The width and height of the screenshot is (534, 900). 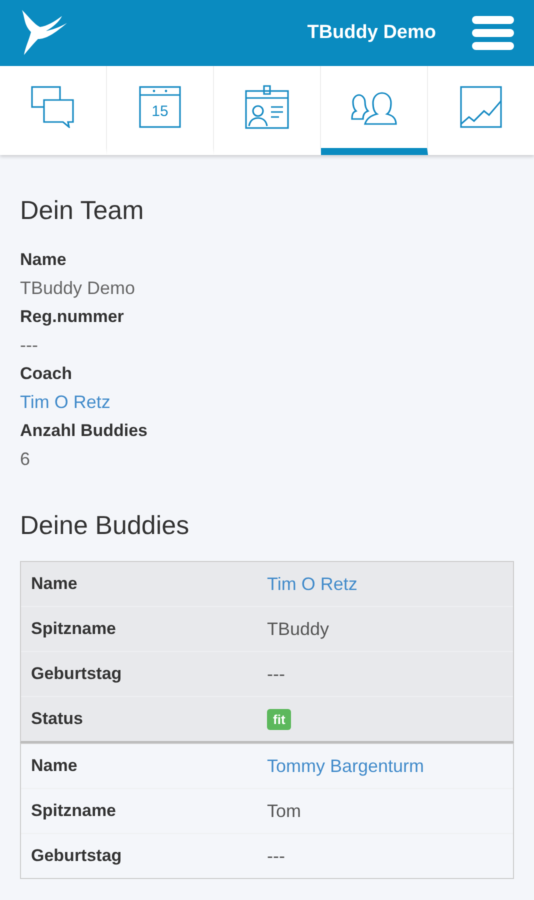 What do you see at coordinates (345, 766) in the screenshot?
I see `buddy-link: Tommy Bargenturm` at bounding box center [345, 766].